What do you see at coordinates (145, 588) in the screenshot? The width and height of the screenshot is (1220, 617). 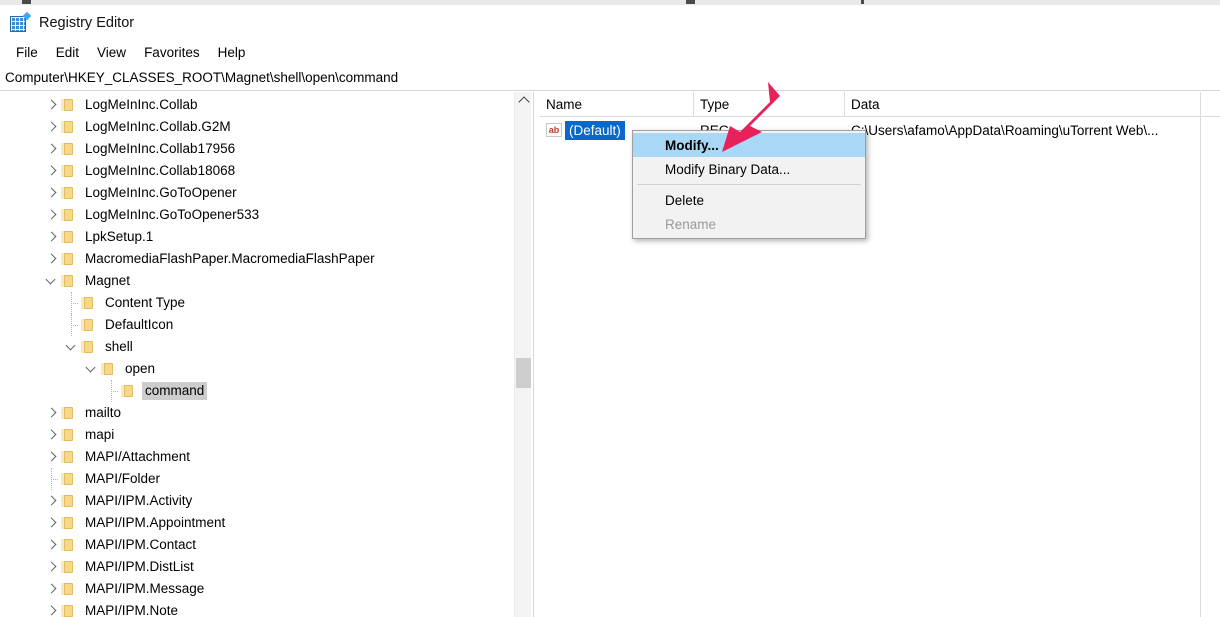 I see `tree-item-label: MAPI/IPM.Message` at bounding box center [145, 588].